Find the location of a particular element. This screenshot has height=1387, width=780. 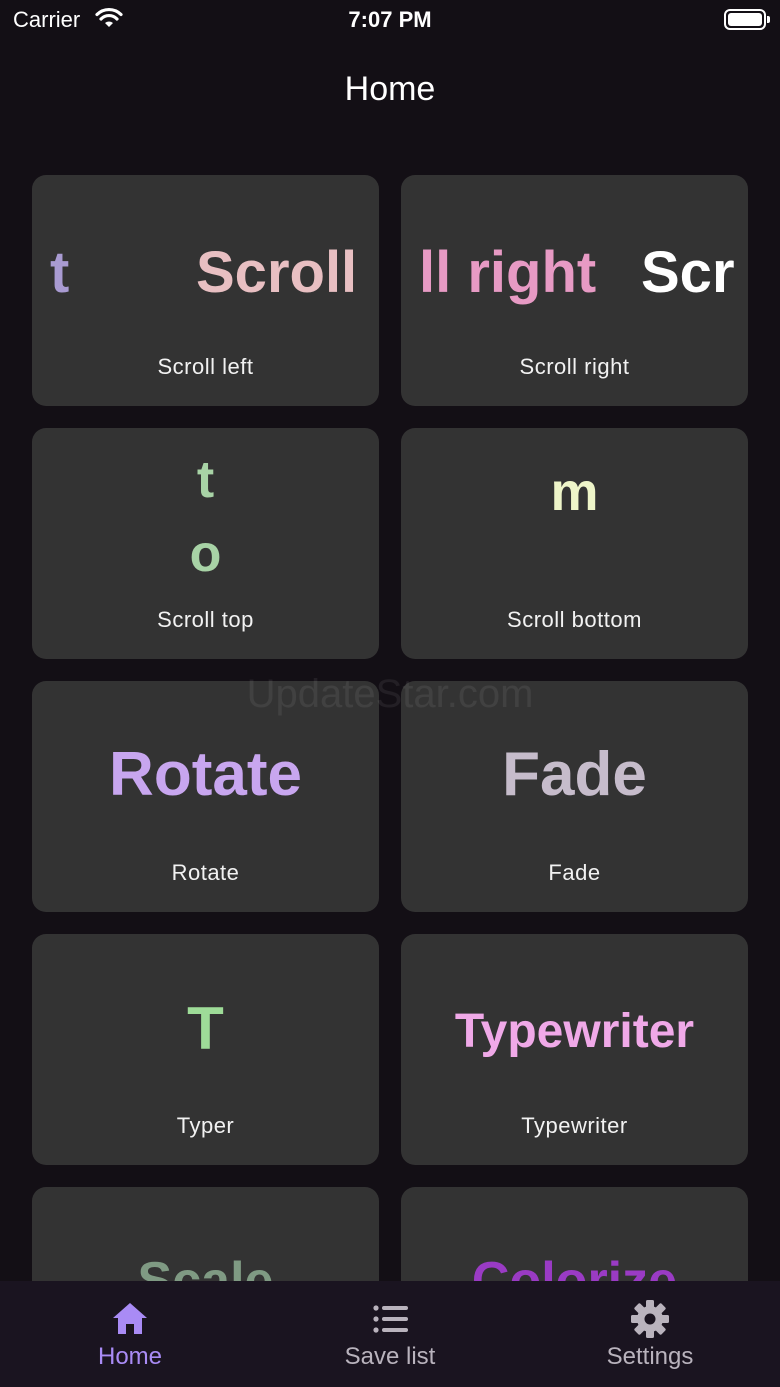

card-label: Scroll left is located at coordinates (205, 366).